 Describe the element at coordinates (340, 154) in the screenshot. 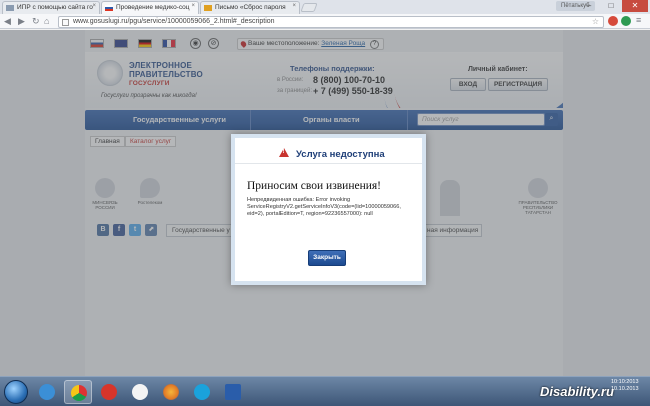

I see `dialog-title: Услуга недоступна` at that location.